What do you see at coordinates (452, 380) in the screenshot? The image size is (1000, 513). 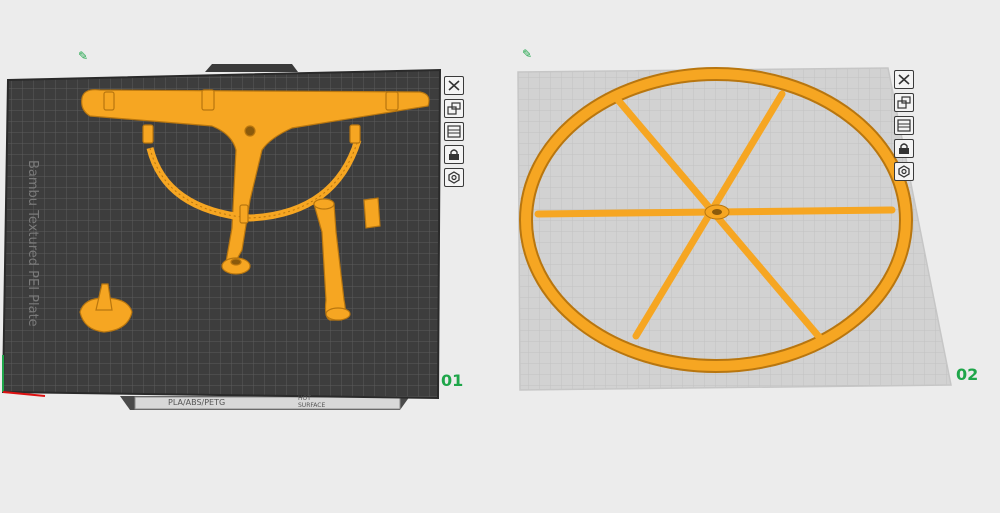 I see `plate-01-number: 01` at bounding box center [452, 380].